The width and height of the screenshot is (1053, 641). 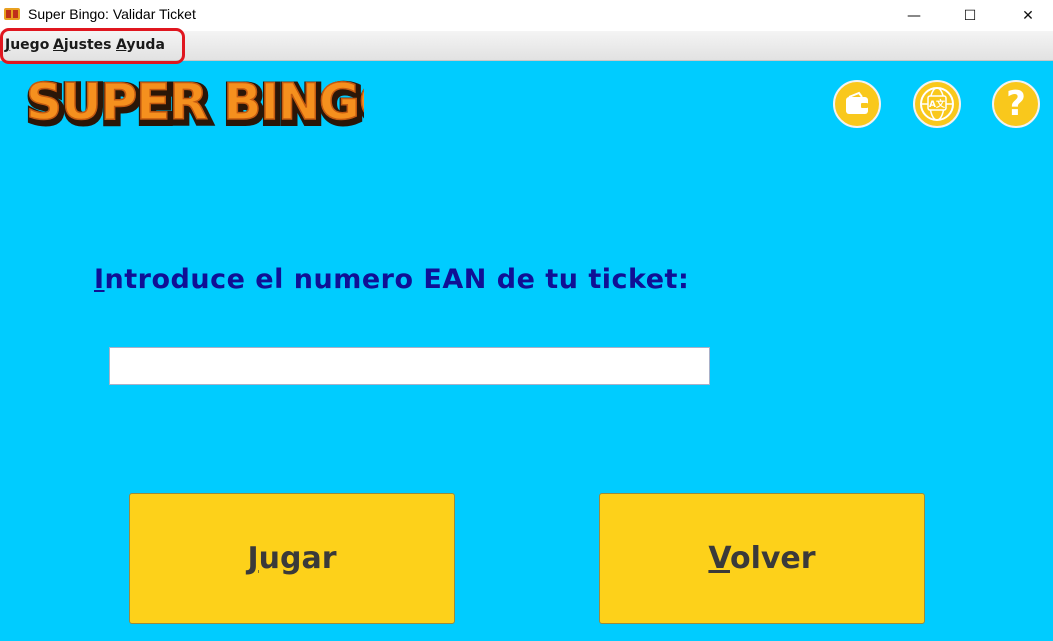 I want to click on wallet-icon, so click(x=857, y=102).